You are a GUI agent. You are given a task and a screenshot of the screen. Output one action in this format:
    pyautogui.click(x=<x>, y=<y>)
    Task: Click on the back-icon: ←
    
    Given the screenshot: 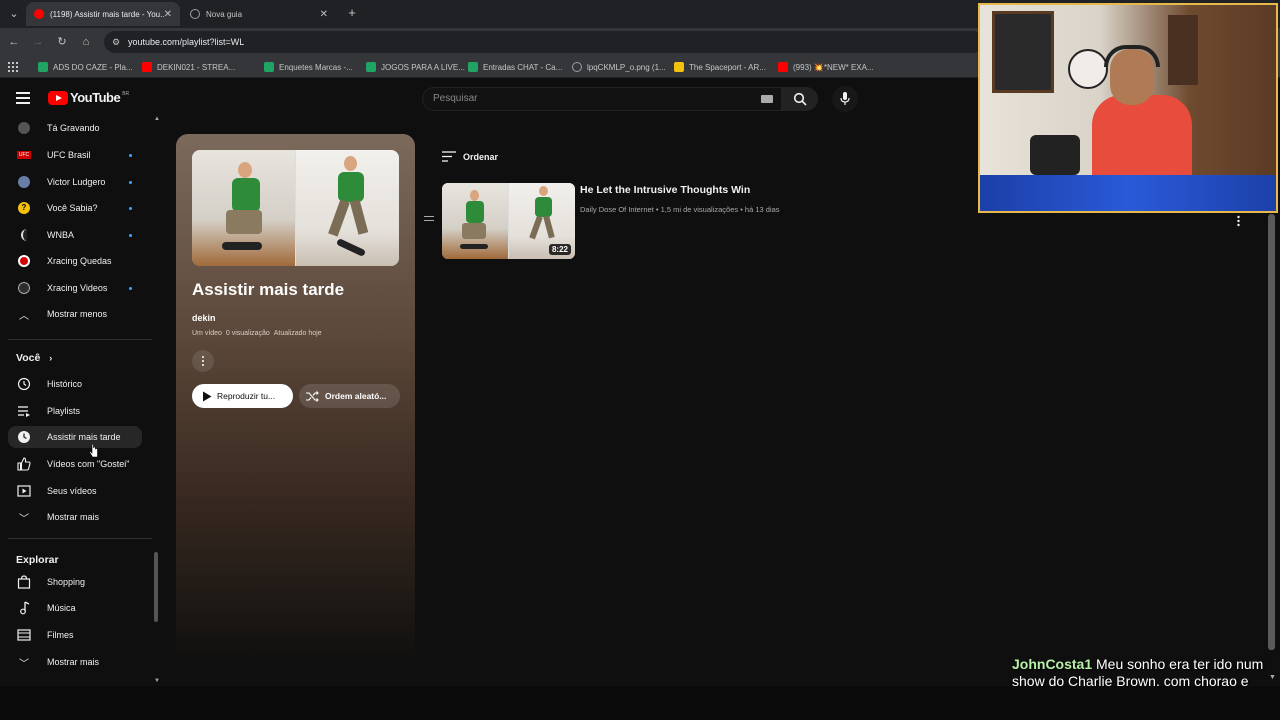 What is the action you would take?
    pyautogui.click(x=14, y=42)
    